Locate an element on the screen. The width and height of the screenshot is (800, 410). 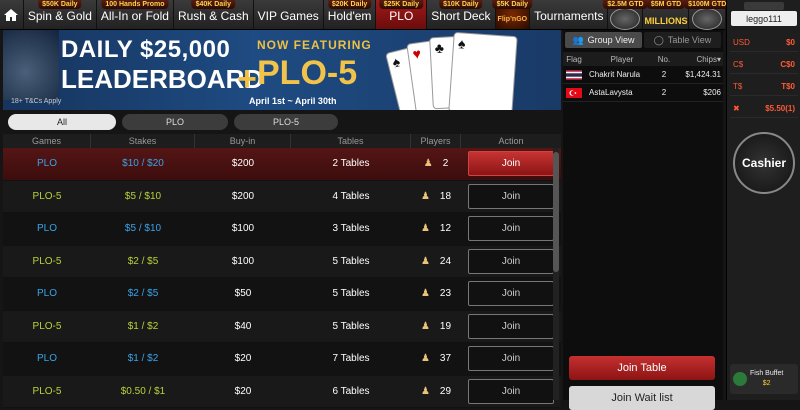
tab-rush-cash: $40K Daily Rush & Cash is located at coordinates (214, 14).